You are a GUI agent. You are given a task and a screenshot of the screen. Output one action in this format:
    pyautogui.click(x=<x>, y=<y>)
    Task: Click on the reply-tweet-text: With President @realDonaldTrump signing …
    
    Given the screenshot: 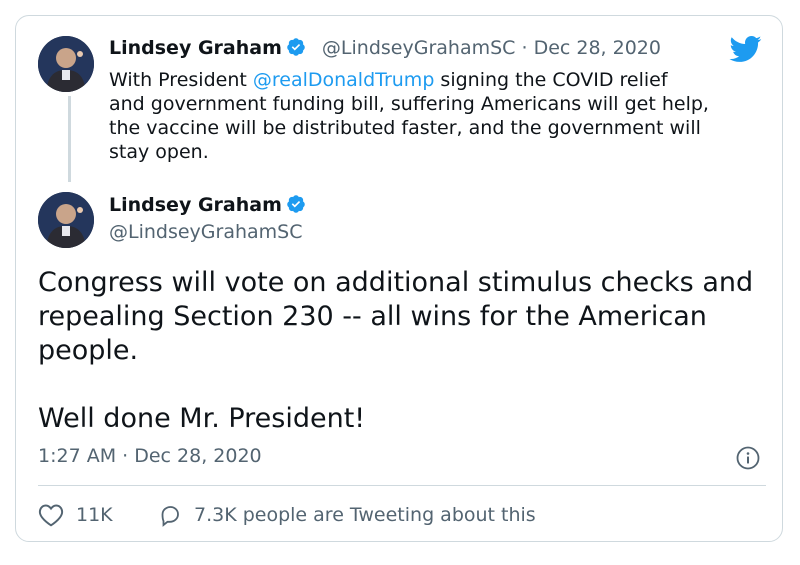 What is the action you would take?
    pyautogui.click(x=409, y=116)
    